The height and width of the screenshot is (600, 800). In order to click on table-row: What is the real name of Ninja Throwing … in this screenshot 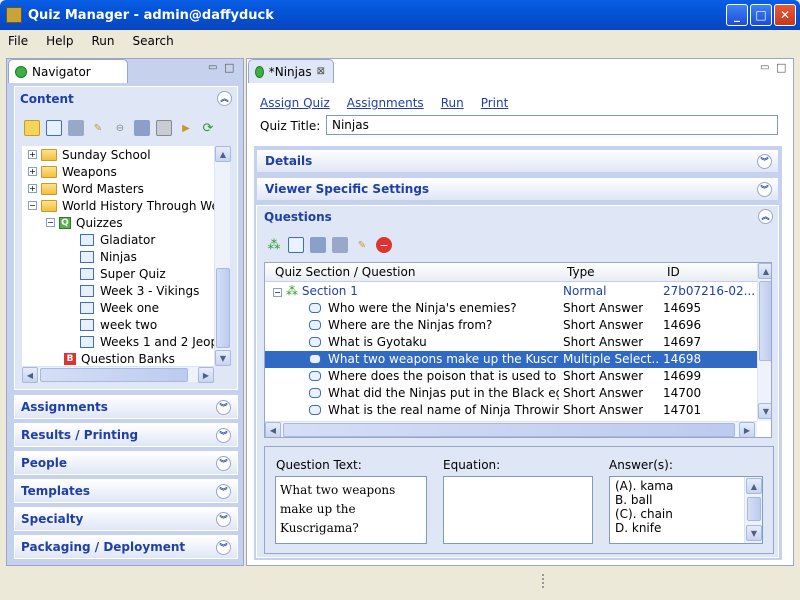, I will do `click(511, 410)`.